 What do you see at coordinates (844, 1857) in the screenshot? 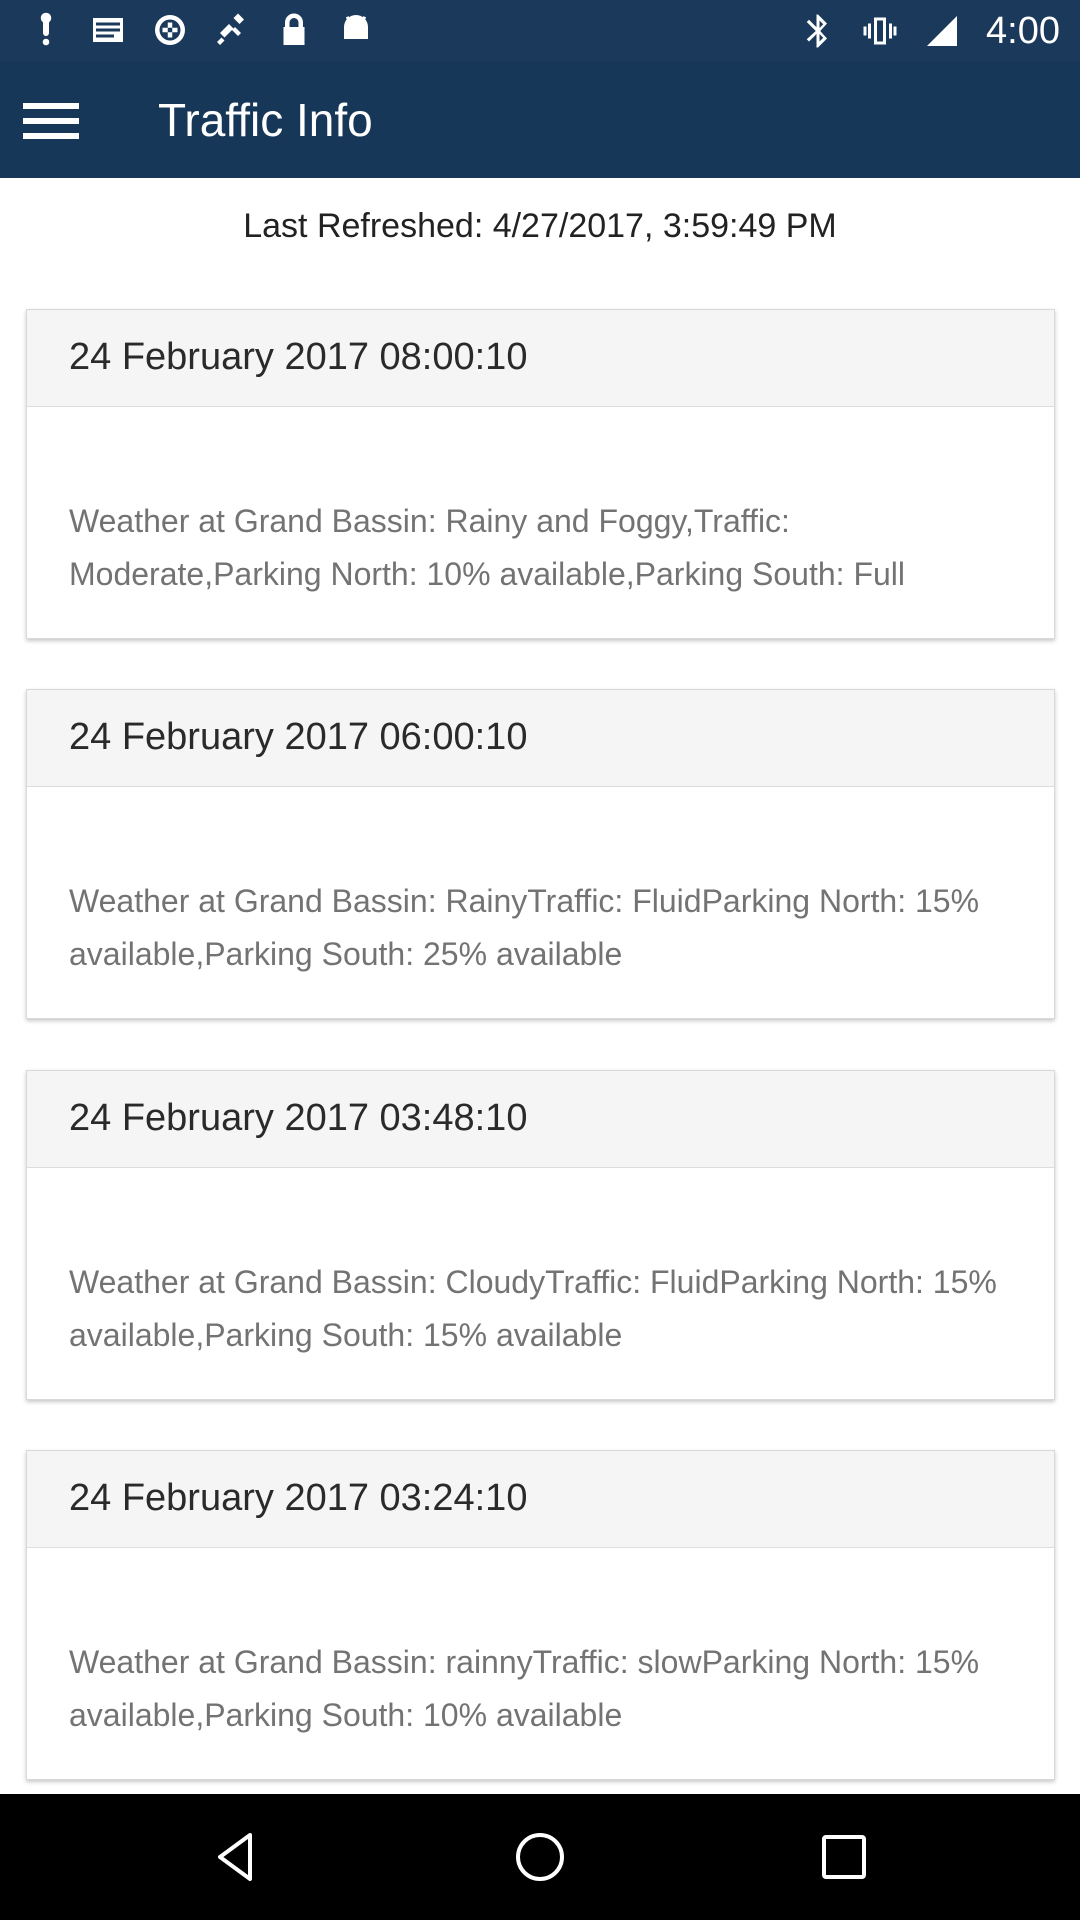
I see `recents-icon` at bounding box center [844, 1857].